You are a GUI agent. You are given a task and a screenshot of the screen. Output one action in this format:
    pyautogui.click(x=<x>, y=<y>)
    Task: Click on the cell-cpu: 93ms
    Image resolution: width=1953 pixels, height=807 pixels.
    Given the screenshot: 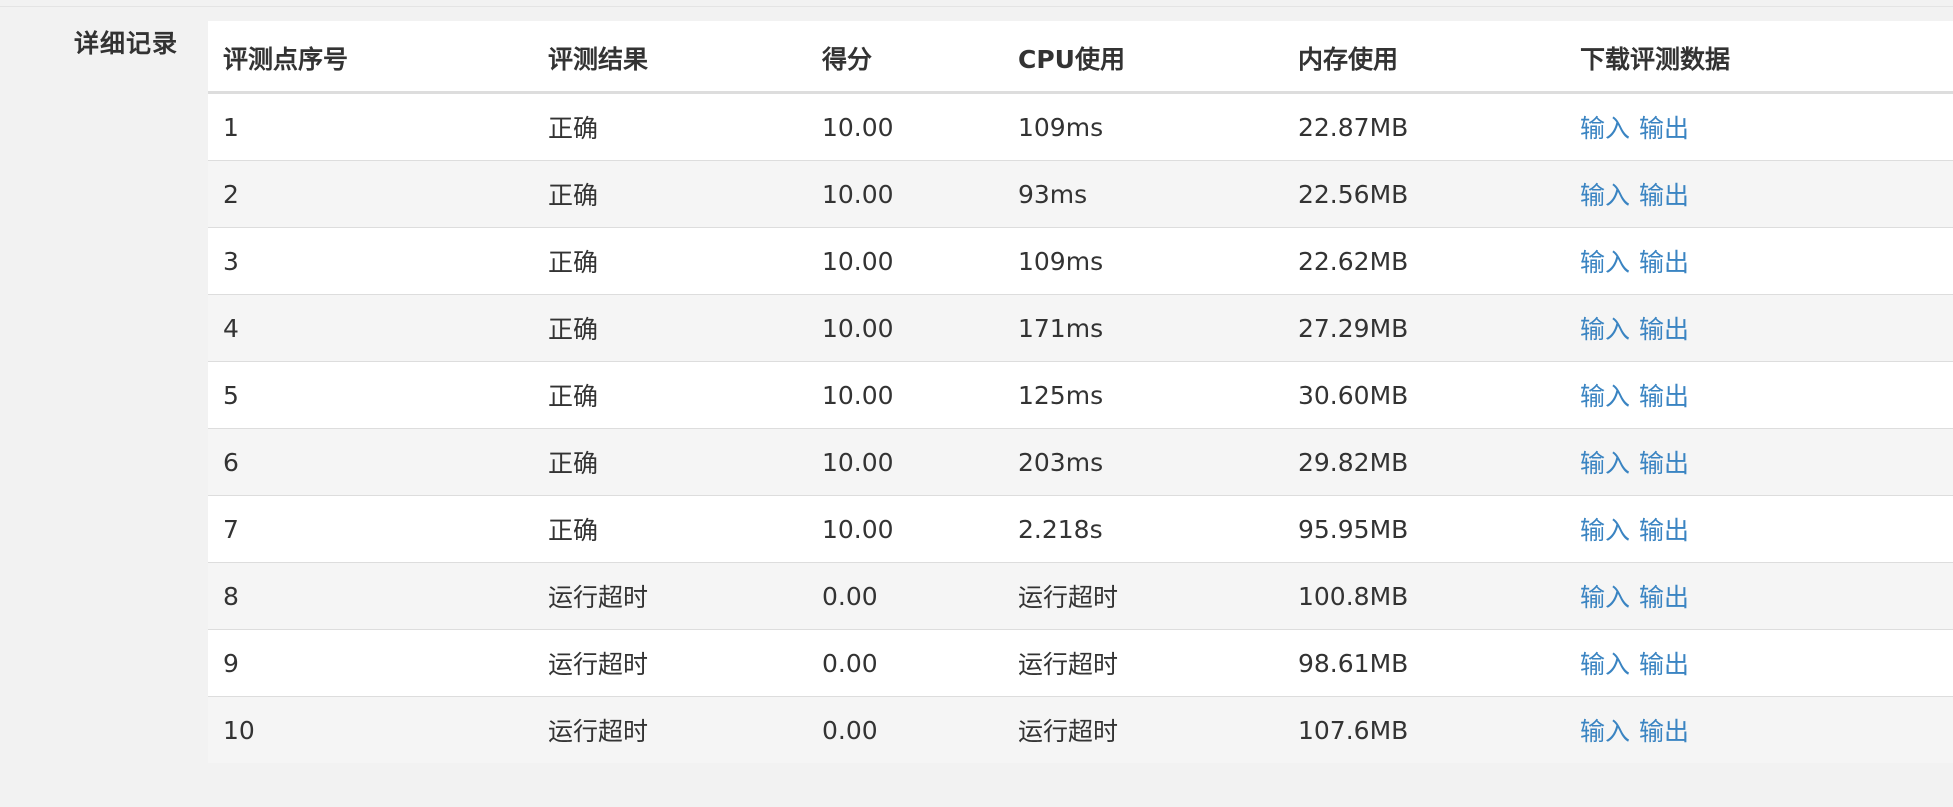 What is the action you would take?
    pyautogui.click(x=1143, y=194)
    